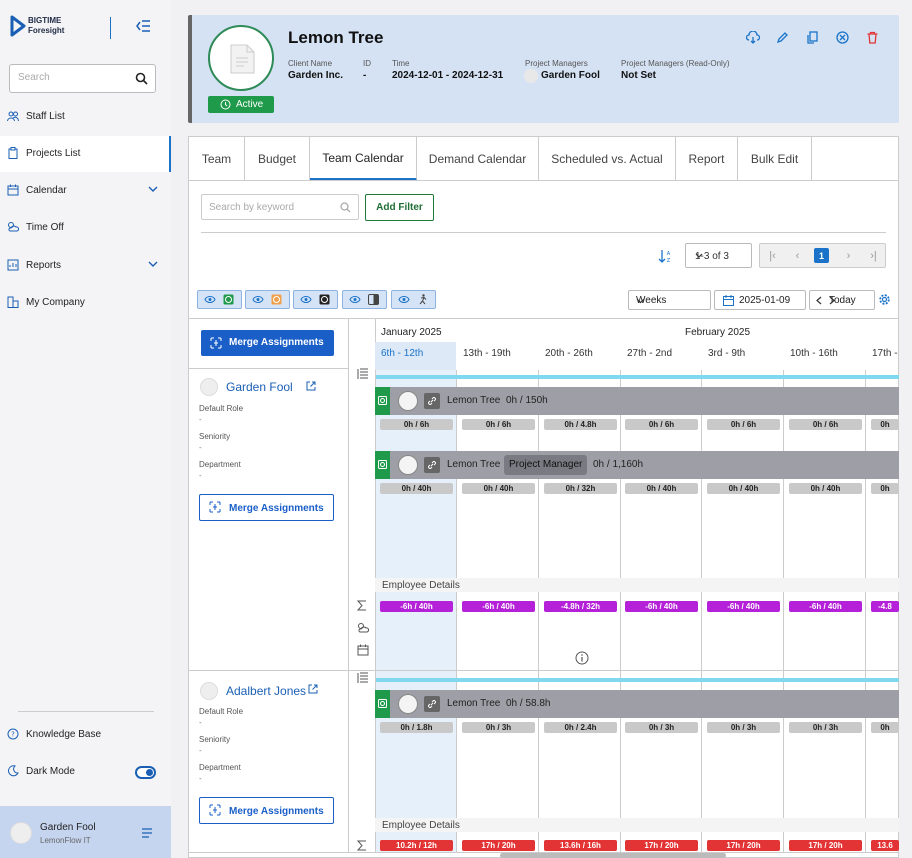 The image size is (912, 858). What do you see at coordinates (147, 833) in the screenshot?
I see `menu-icon` at bounding box center [147, 833].